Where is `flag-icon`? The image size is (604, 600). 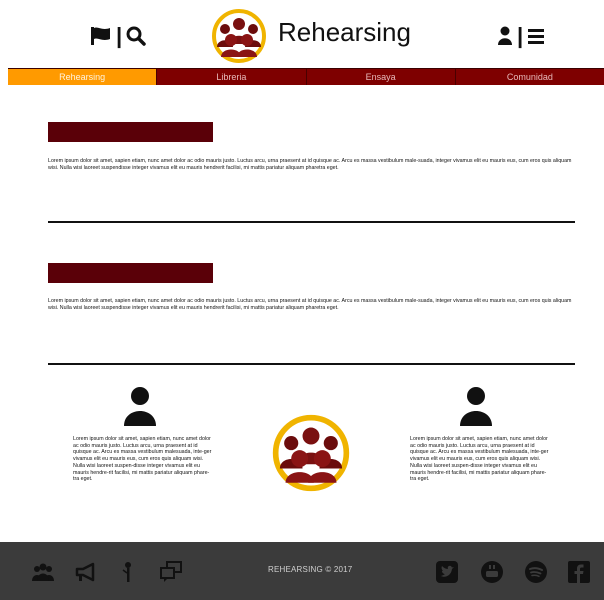 flag-icon is located at coordinates (101, 36).